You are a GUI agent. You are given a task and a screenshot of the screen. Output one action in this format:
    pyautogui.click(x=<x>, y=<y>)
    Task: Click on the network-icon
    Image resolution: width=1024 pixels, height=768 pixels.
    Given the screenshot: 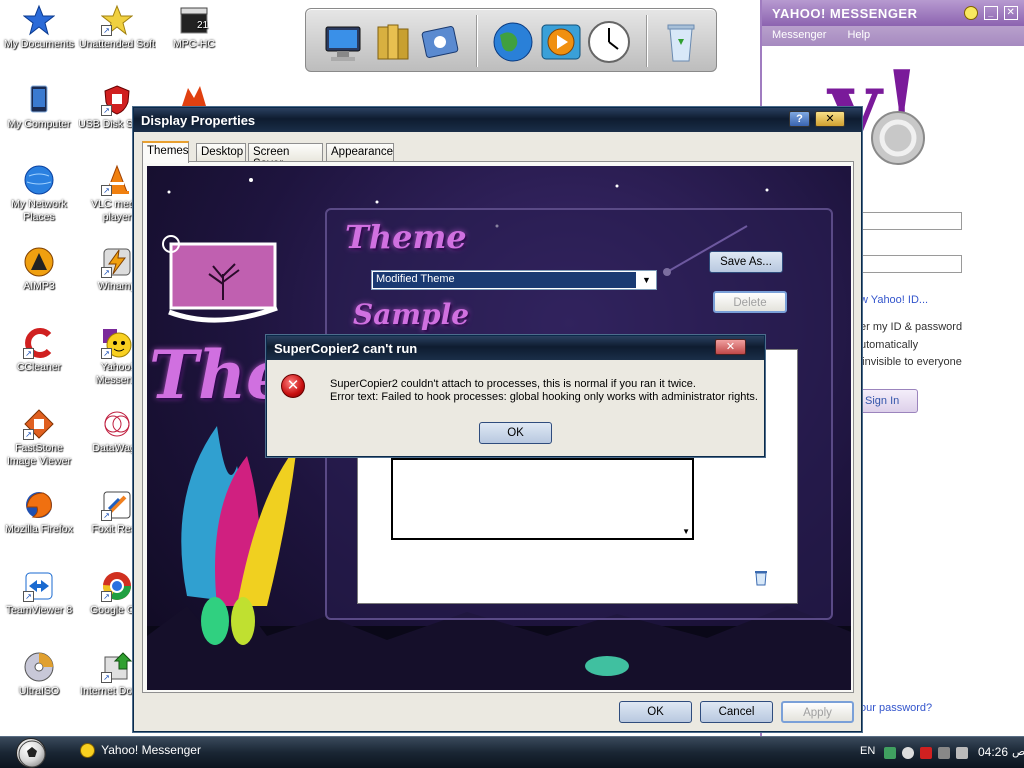 What is the action you would take?
    pyautogui.click(x=890, y=753)
    